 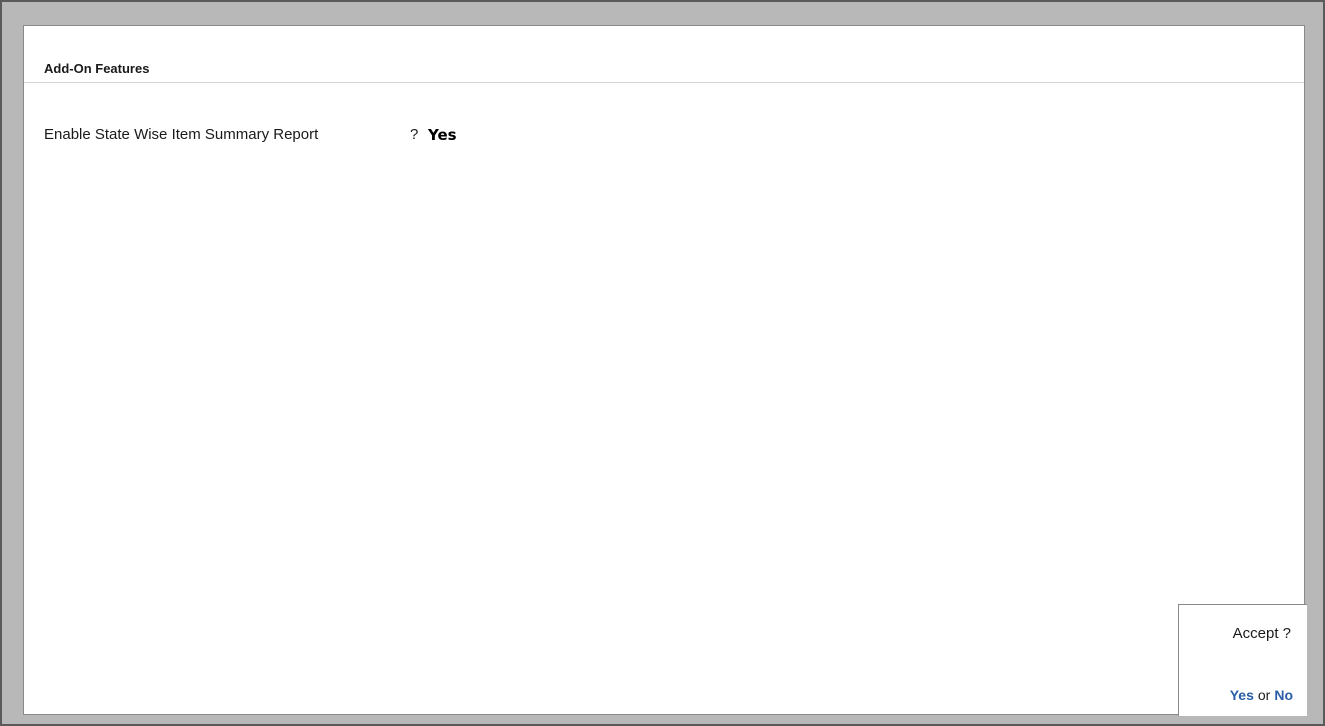 What do you see at coordinates (1283, 695) in the screenshot?
I see `accept-no-button: No` at bounding box center [1283, 695].